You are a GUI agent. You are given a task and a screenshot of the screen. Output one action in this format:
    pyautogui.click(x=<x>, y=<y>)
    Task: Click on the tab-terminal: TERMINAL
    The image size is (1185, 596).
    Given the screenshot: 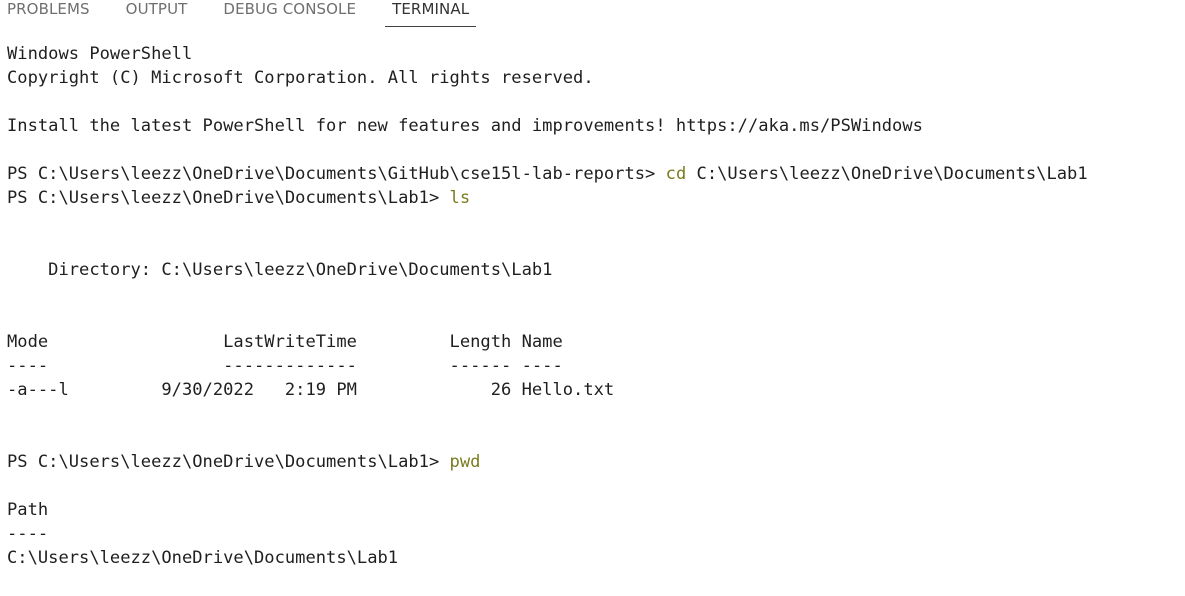 What is the action you would take?
    pyautogui.click(x=431, y=13)
    